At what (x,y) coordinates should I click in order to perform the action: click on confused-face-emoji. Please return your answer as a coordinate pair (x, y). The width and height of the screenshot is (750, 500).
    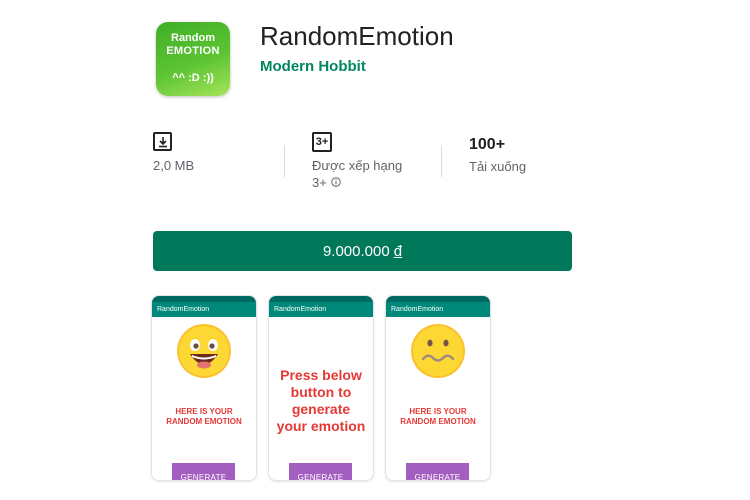
    Looking at the image, I should click on (438, 351).